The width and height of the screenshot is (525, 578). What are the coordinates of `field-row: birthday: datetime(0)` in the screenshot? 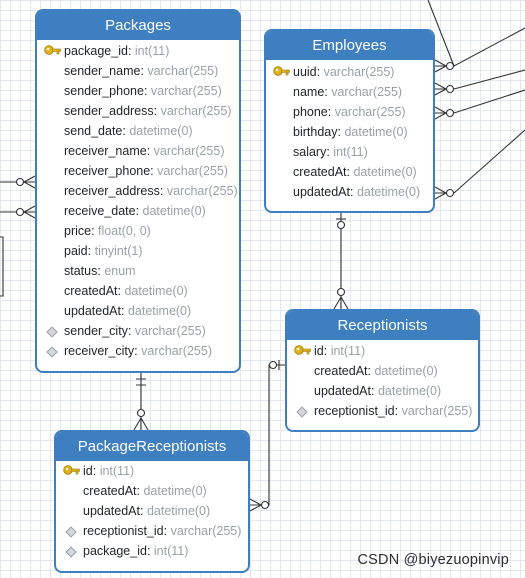 It's located at (349, 132).